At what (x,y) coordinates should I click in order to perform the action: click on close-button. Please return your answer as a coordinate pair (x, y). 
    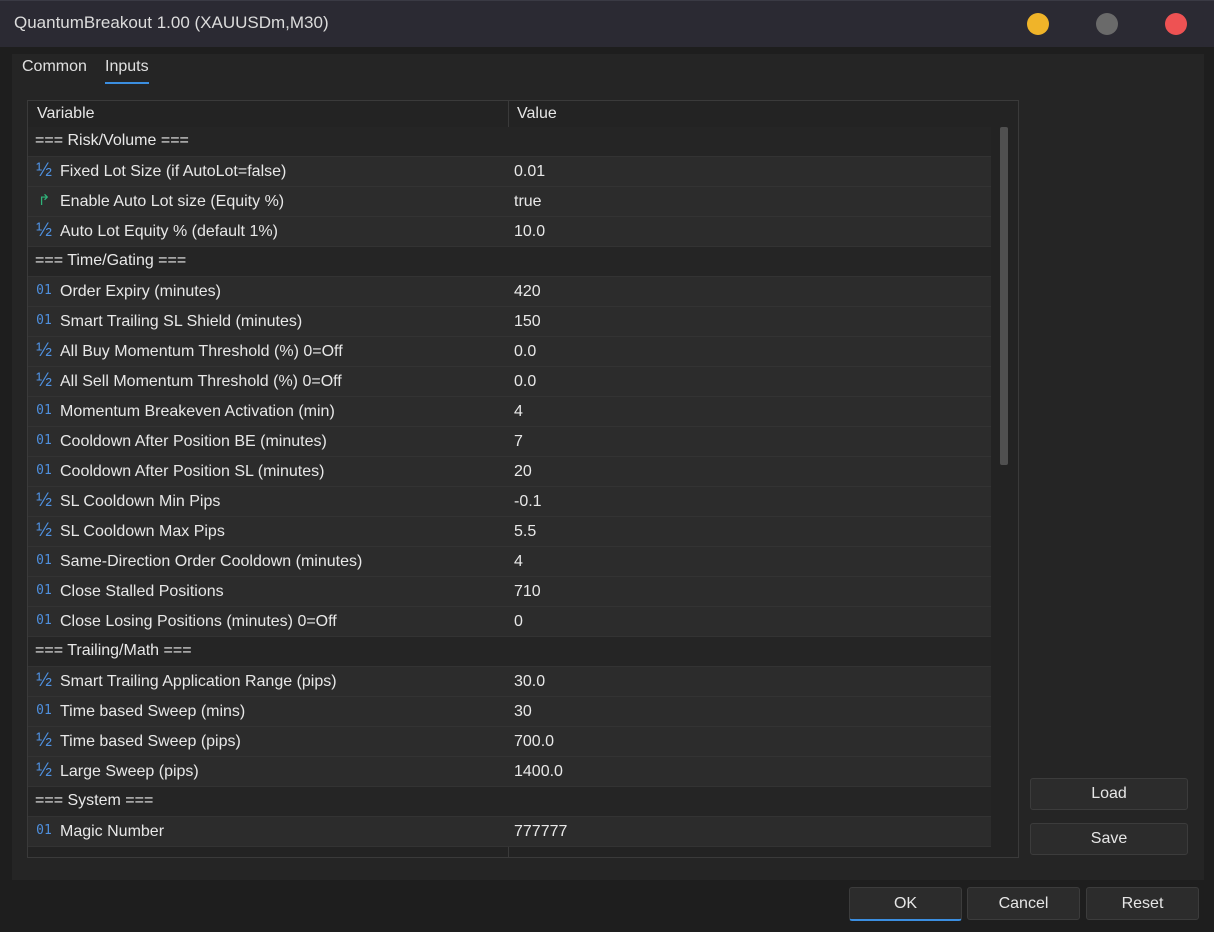
    Looking at the image, I should click on (1176, 24).